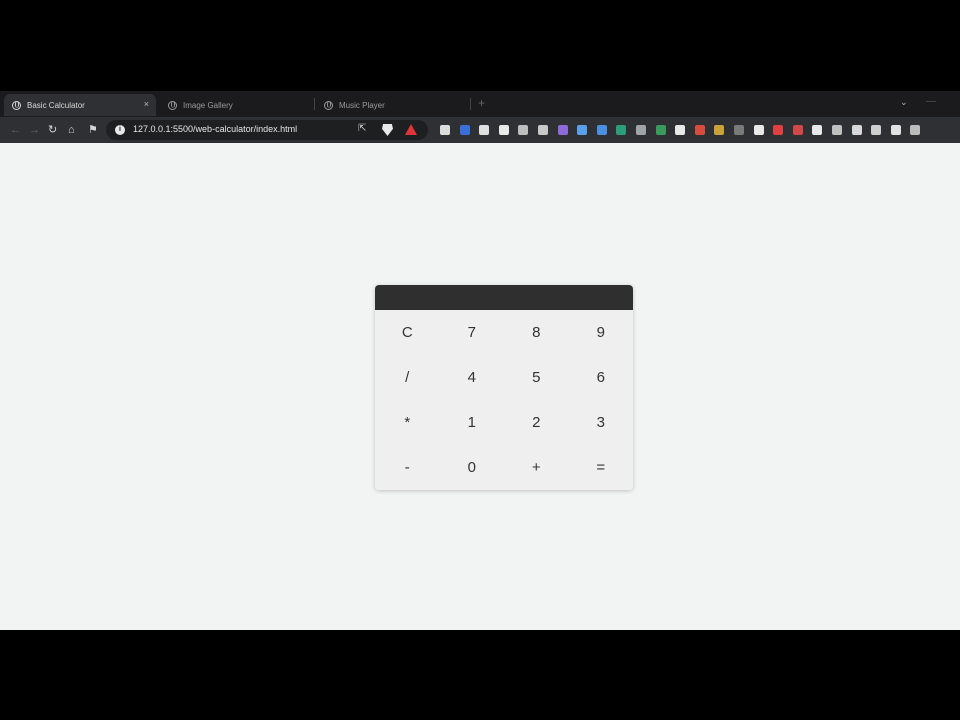  I want to click on url-text: 127.0.0.1:5500/web-calculator/index.html, so click(215, 129).